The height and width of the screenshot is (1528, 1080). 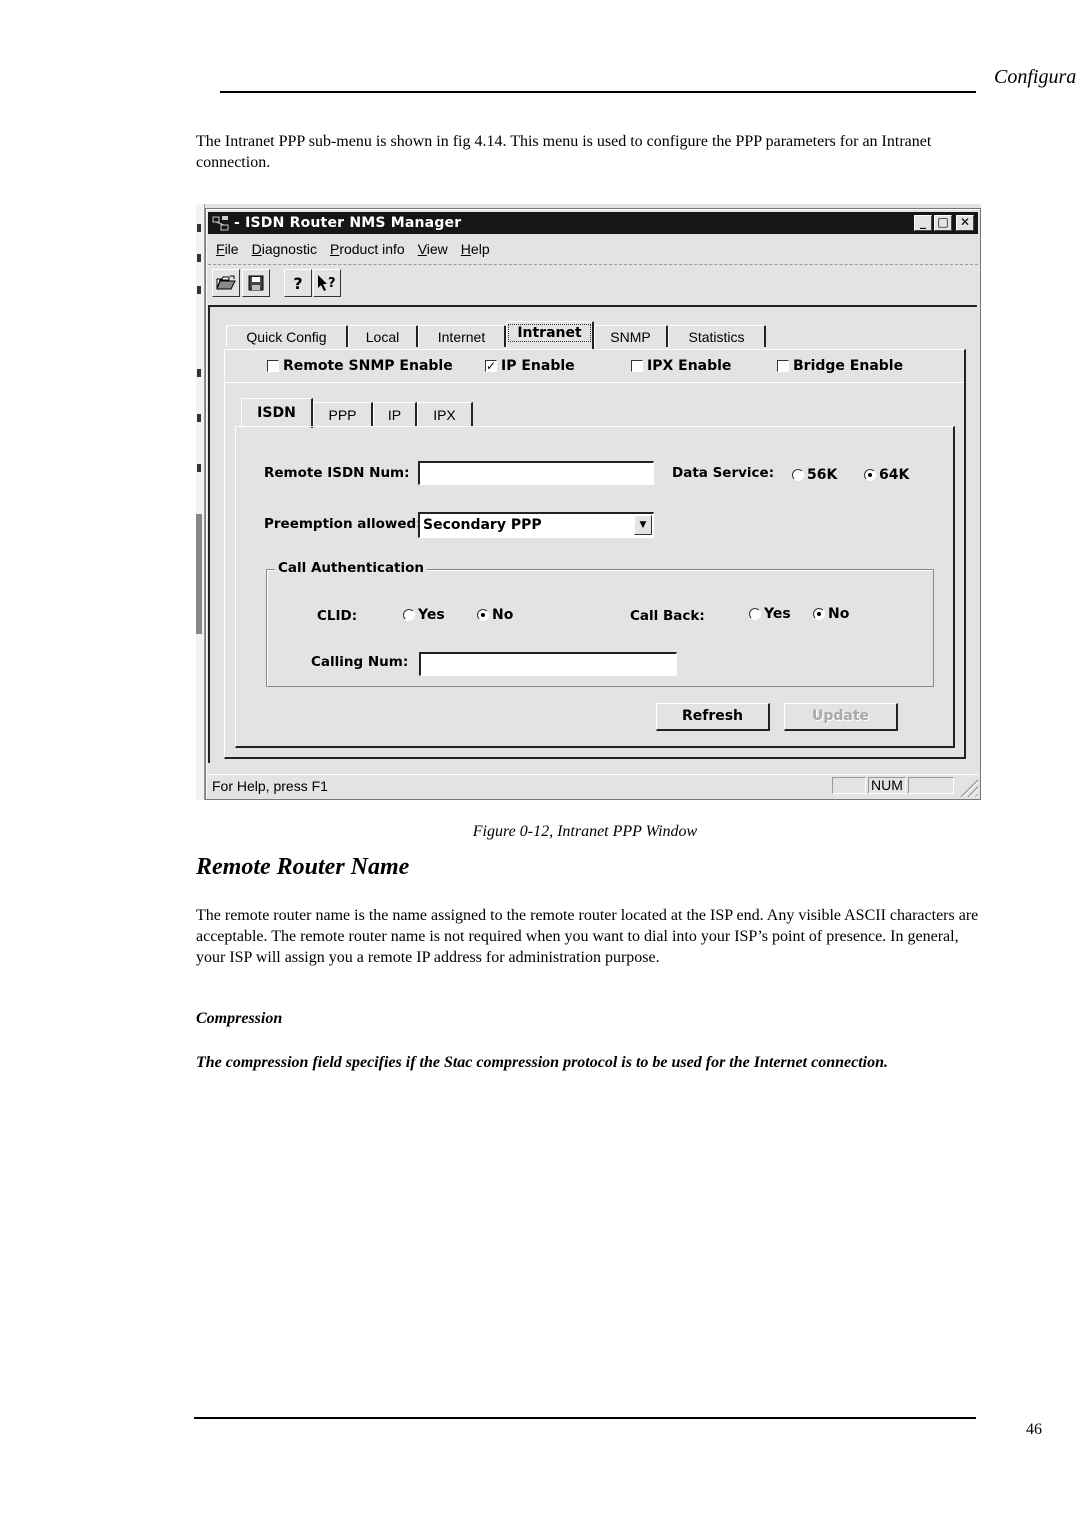 I want to click on remote-isdn-label: Remote ISDN Num:, so click(x=337, y=473).